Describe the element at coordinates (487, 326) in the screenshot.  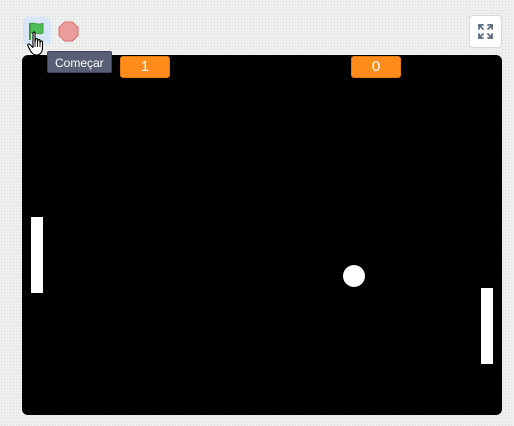
I see `right-paddle` at that location.